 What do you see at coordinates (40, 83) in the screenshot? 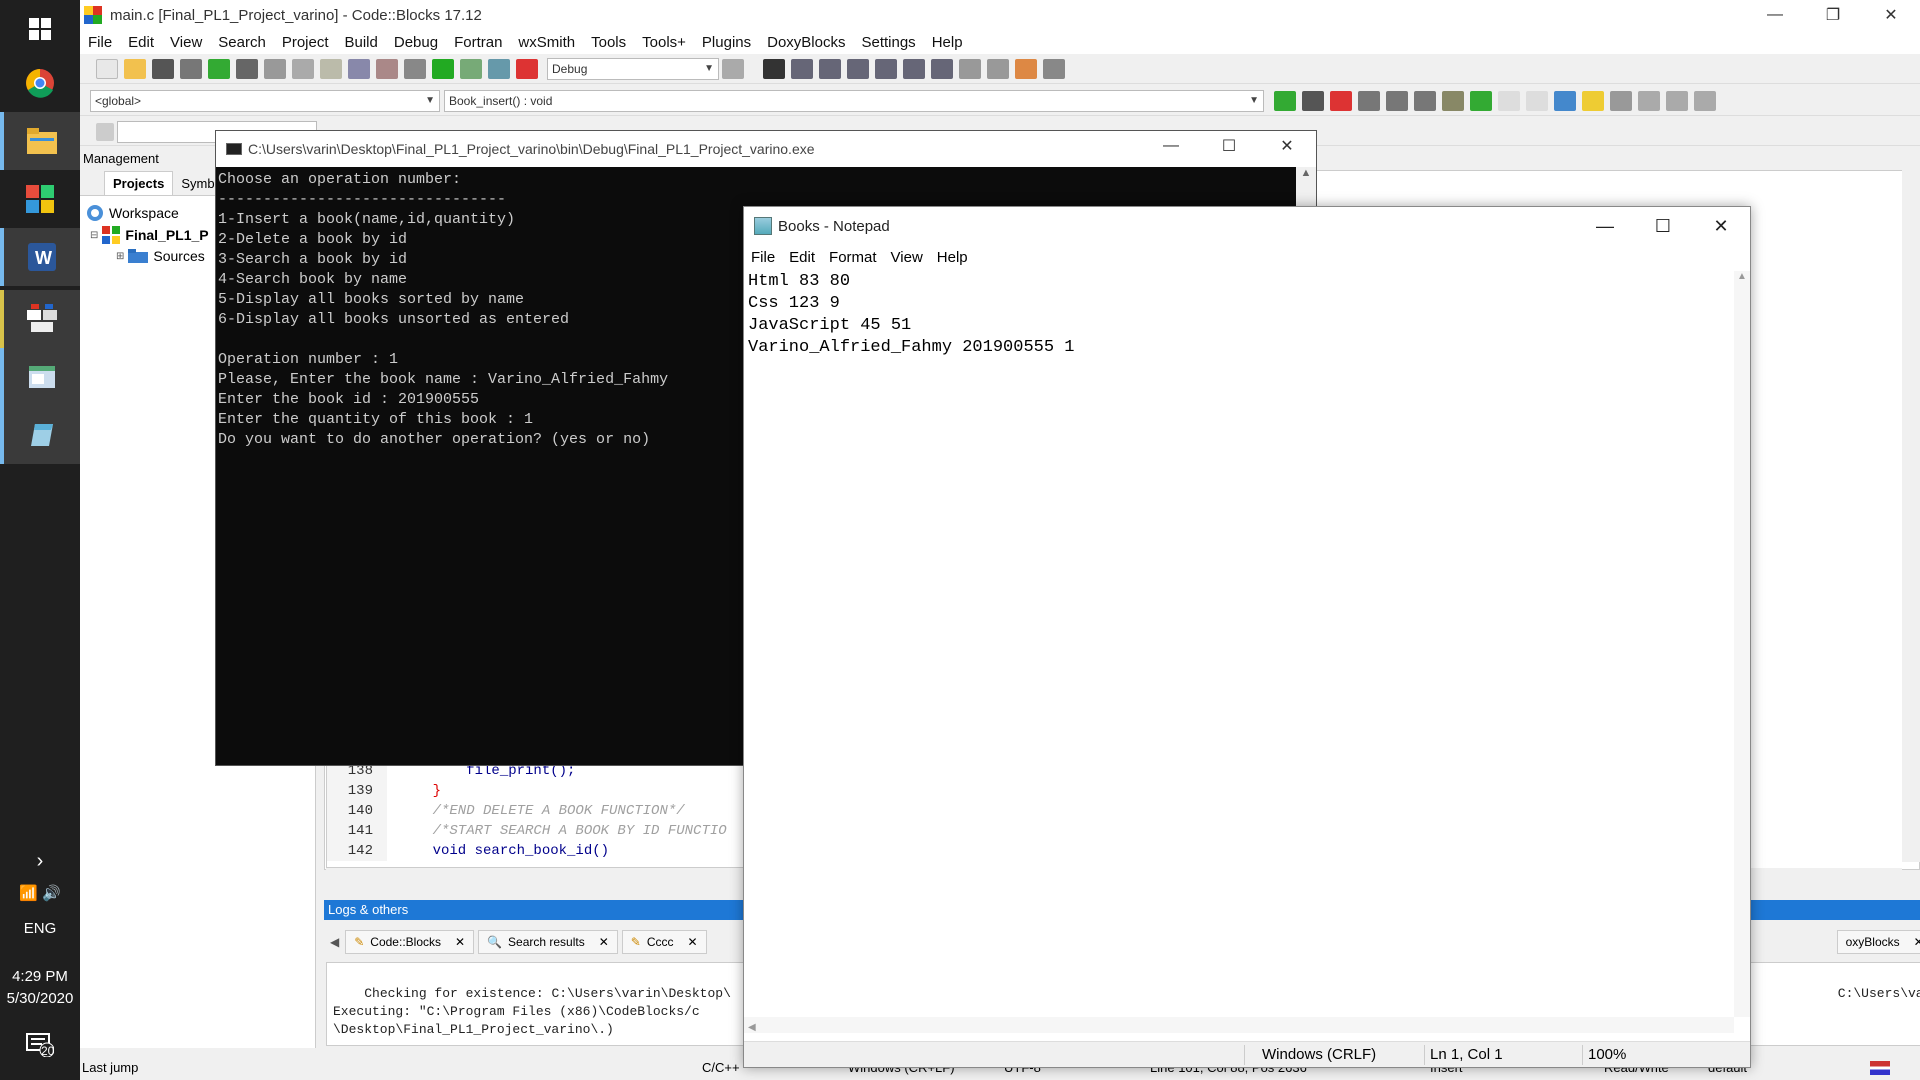
I see `taskbar-chrome` at bounding box center [40, 83].